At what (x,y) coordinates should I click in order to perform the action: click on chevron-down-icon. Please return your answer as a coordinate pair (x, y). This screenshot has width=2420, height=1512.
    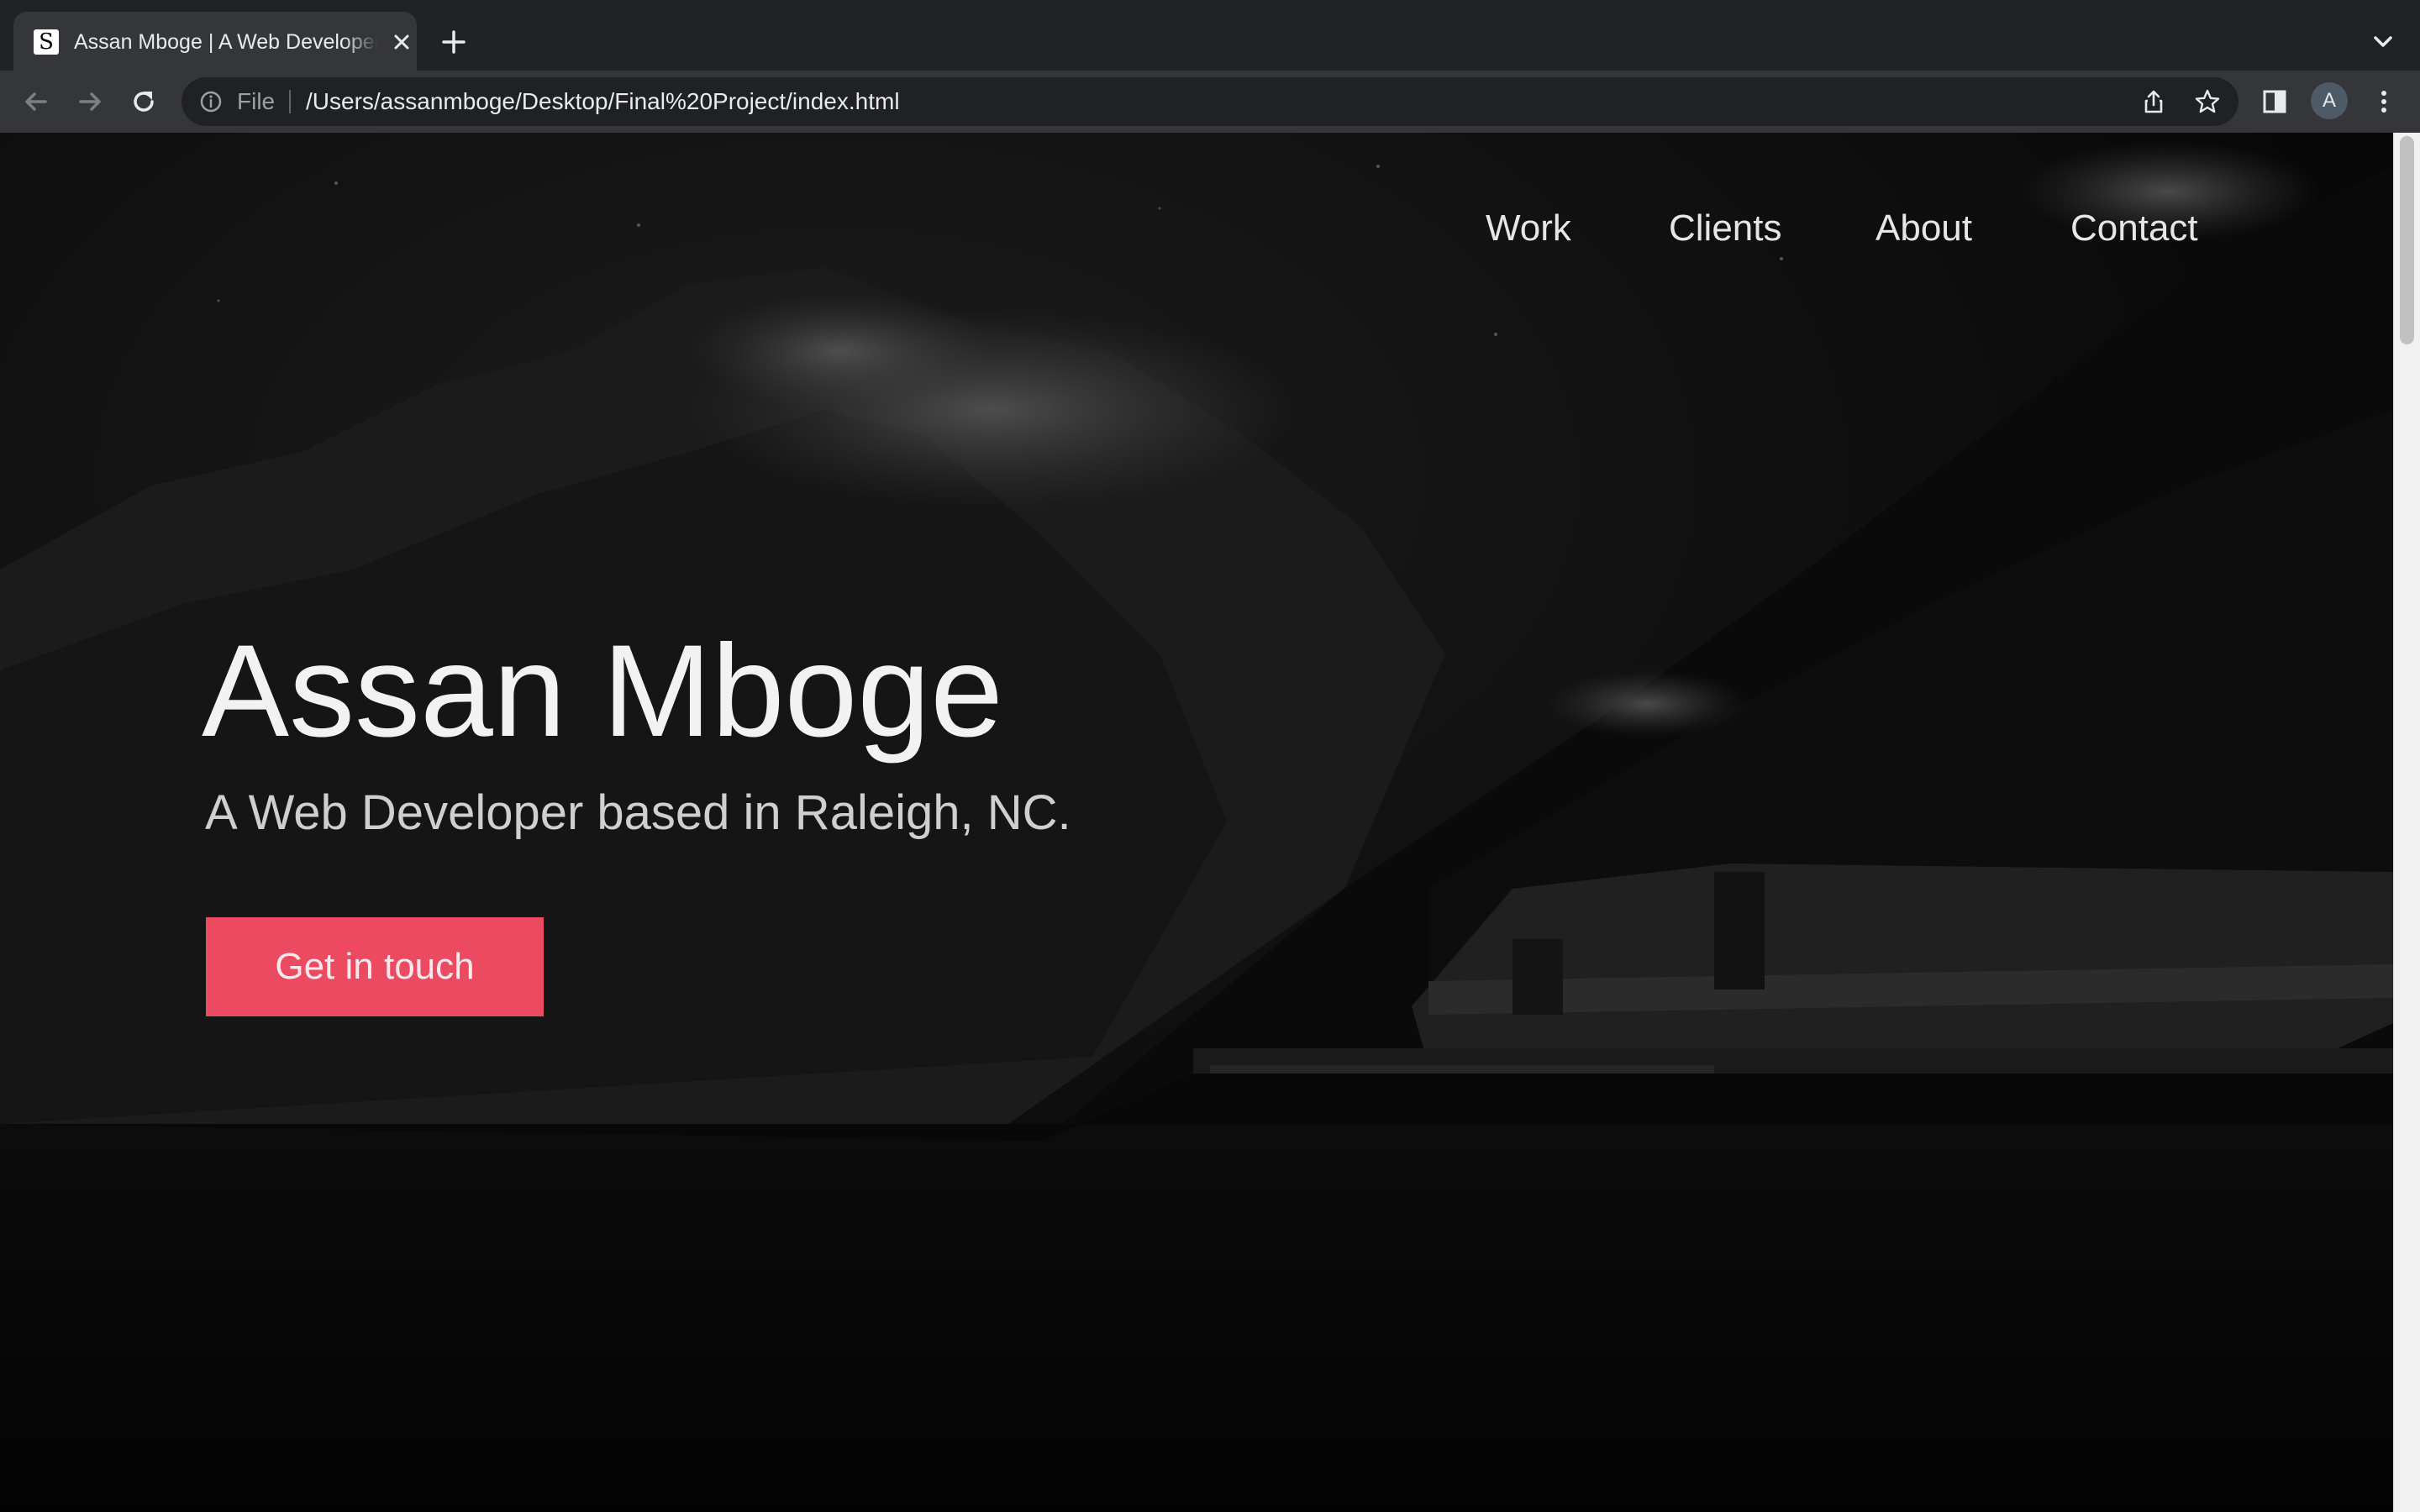
    Looking at the image, I should click on (2383, 42).